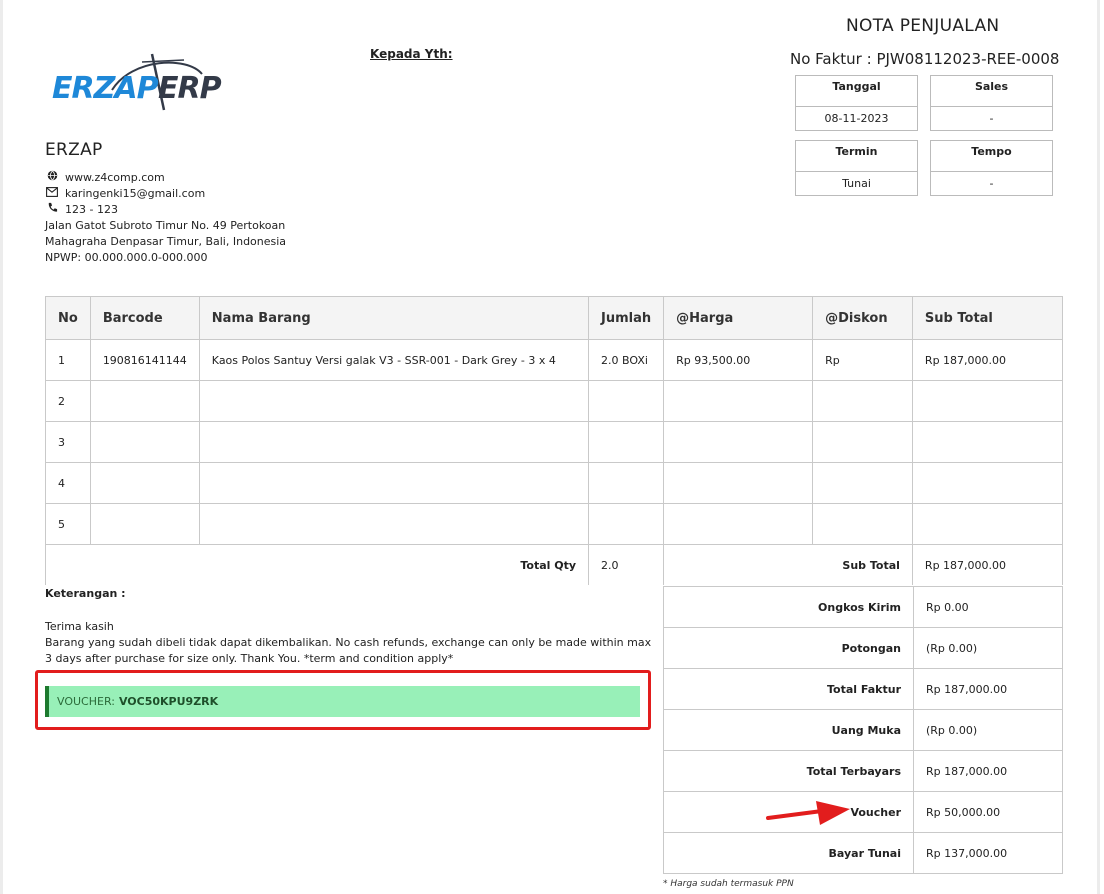 This screenshot has width=1104, height=894. I want to click on cell-diskon: Rp, so click(862, 360).